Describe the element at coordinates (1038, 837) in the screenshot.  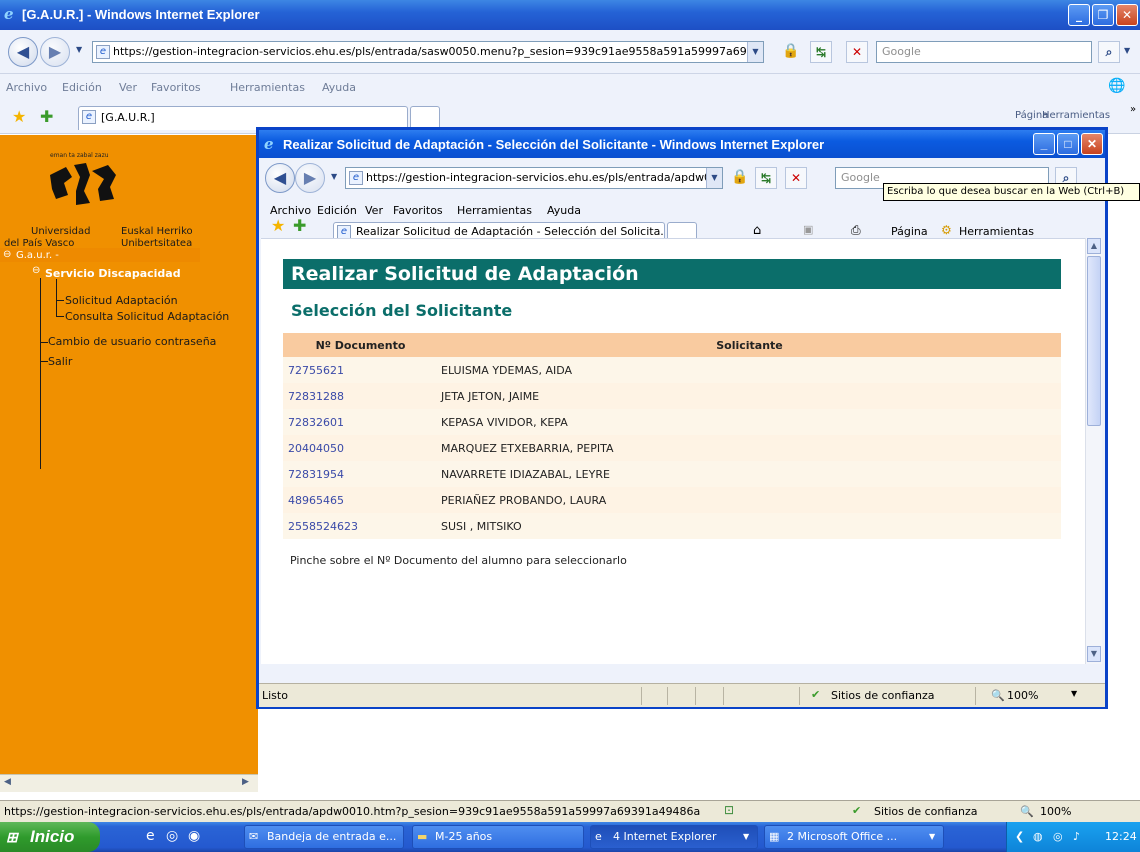
I see `tray-app-icon: ◍` at that location.